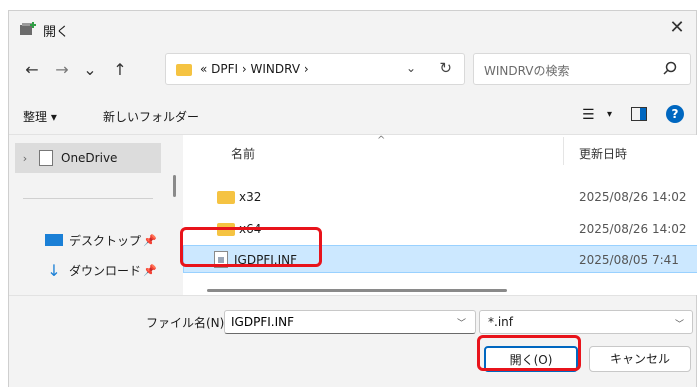 This screenshot has height=387, width=697. I want to click on breadcrumb: « DPFI › WINDRV ›, so click(254, 69).